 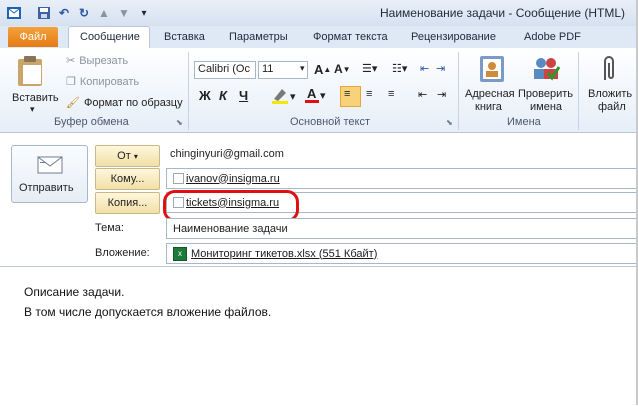 I want to click on address-book-label-1: Адресная, so click(x=490, y=94).